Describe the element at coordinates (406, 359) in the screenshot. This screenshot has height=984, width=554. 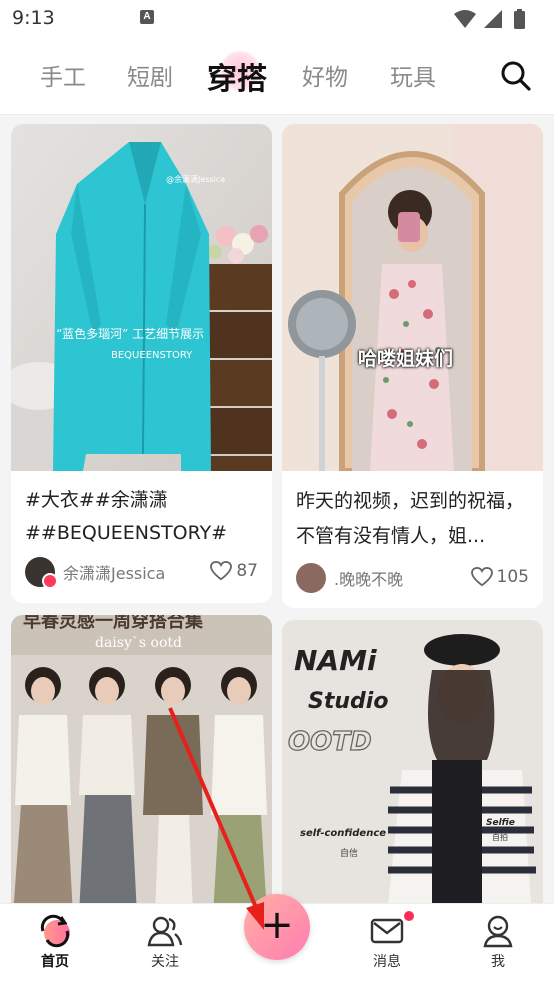
I see `overlay-caption: 哈喽姐妹们` at that location.